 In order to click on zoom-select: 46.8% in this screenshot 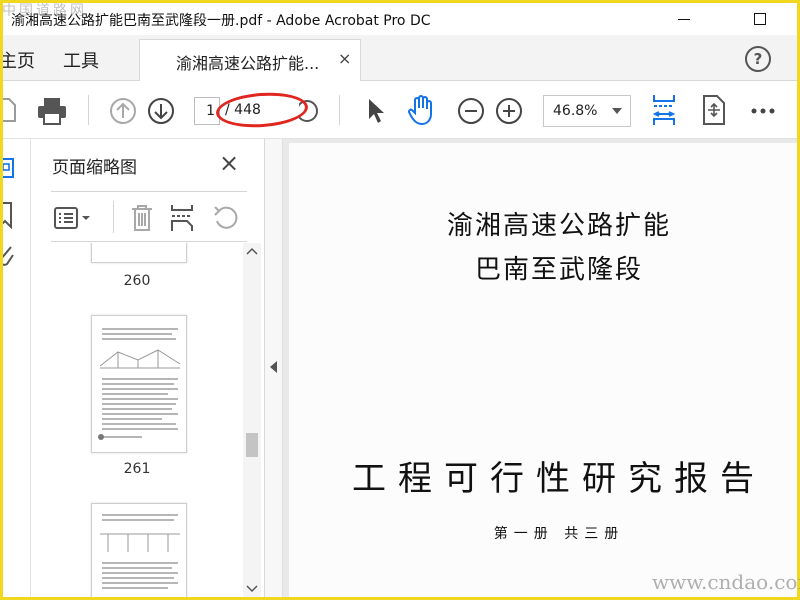, I will do `click(587, 111)`.